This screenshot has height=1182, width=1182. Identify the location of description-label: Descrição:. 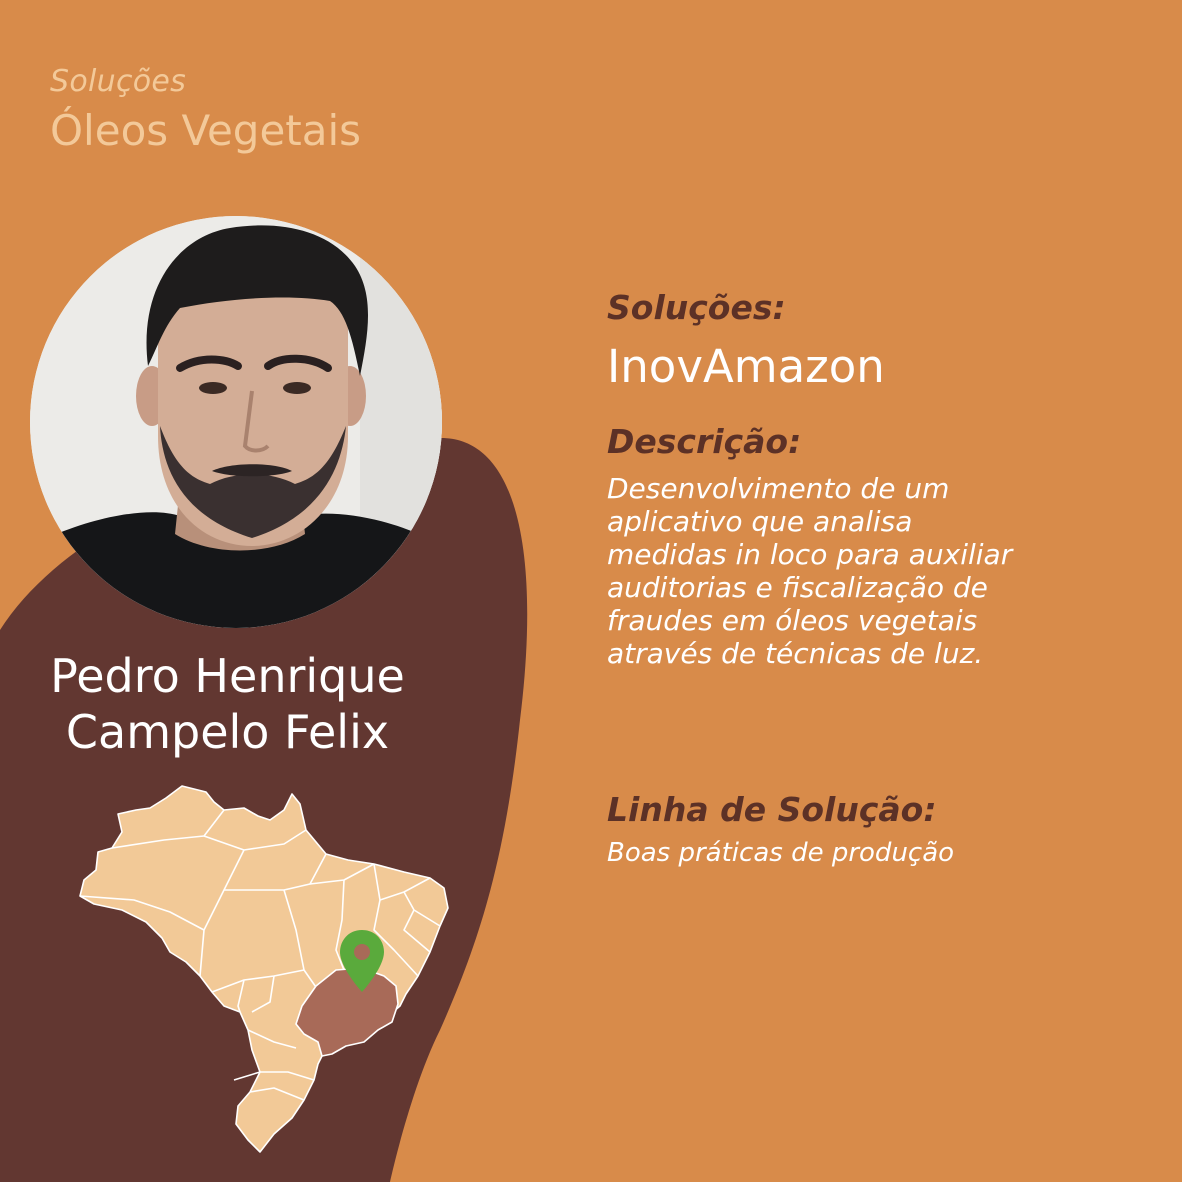
(704, 441).